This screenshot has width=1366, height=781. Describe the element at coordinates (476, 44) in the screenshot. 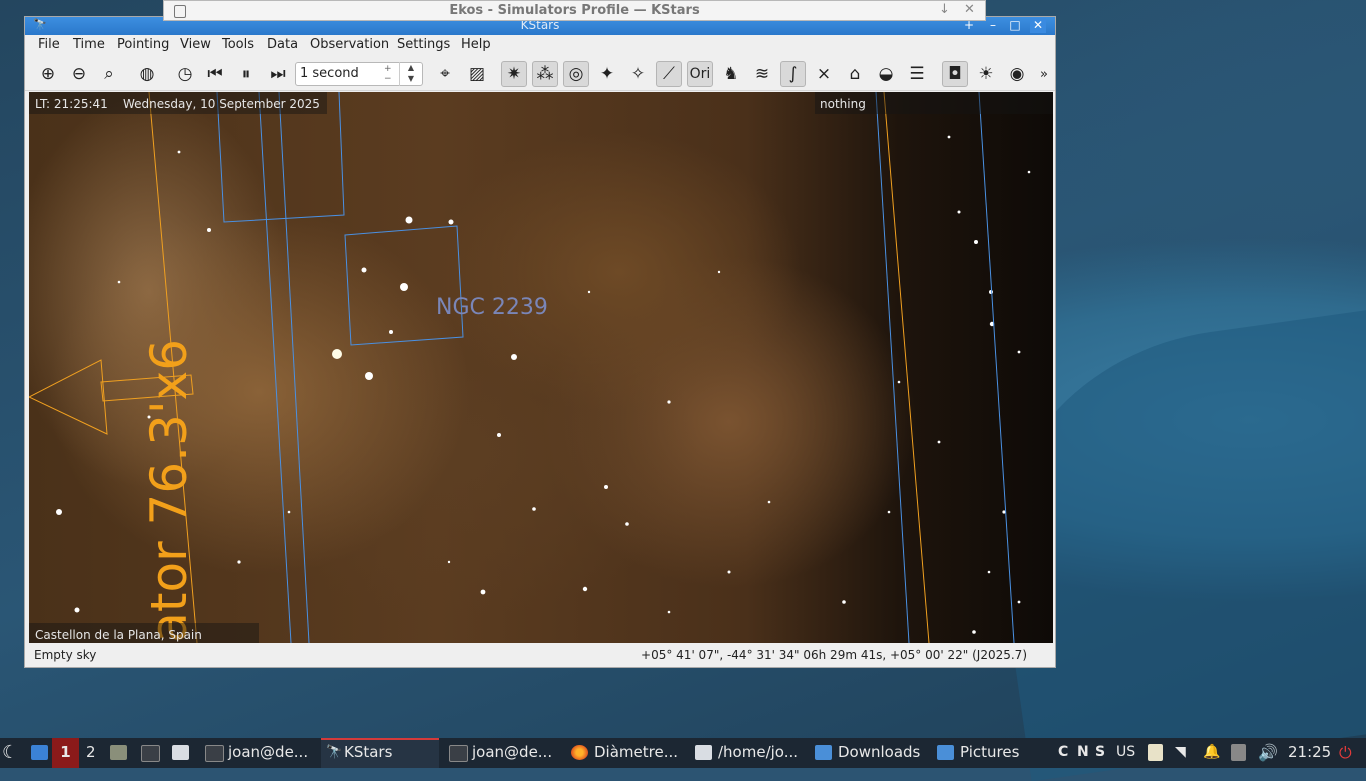

I see `menu-help: Help` at that location.